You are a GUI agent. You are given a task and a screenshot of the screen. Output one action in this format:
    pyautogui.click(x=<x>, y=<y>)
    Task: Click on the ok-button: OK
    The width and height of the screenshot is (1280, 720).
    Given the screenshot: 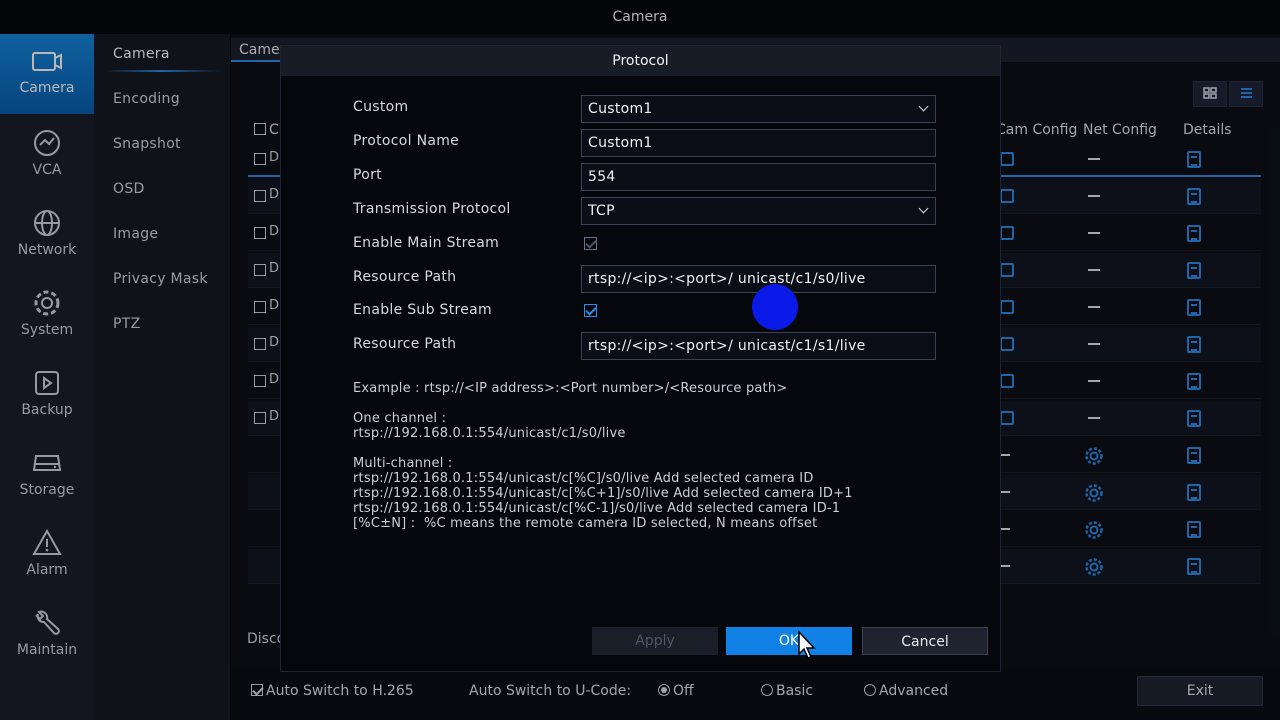 What is the action you would take?
    pyautogui.click(x=789, y=641)
    